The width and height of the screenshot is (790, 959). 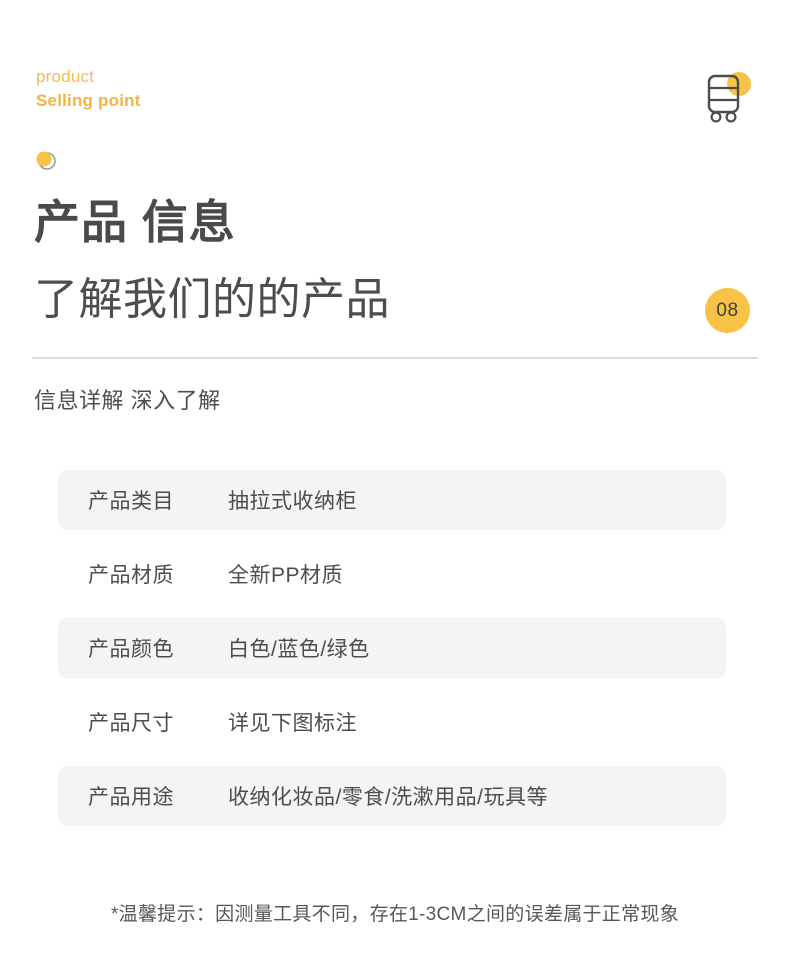 What do you see at coordinates (127, 400) in the screenshot?
I see `section-label: 信息详解 深入了解` at bounding box center [127, 400].